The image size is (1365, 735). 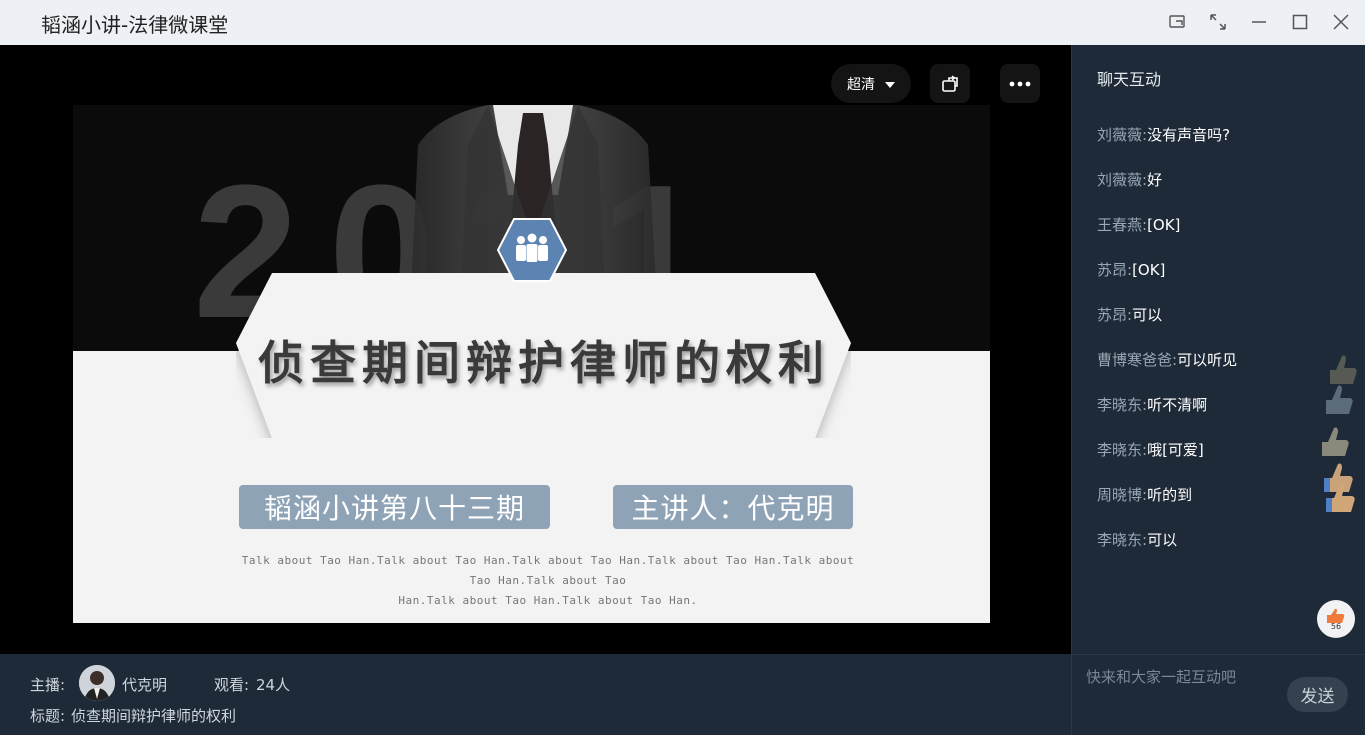 I want to click on chat-input-area: 发送, so click(x=1218, y=694).